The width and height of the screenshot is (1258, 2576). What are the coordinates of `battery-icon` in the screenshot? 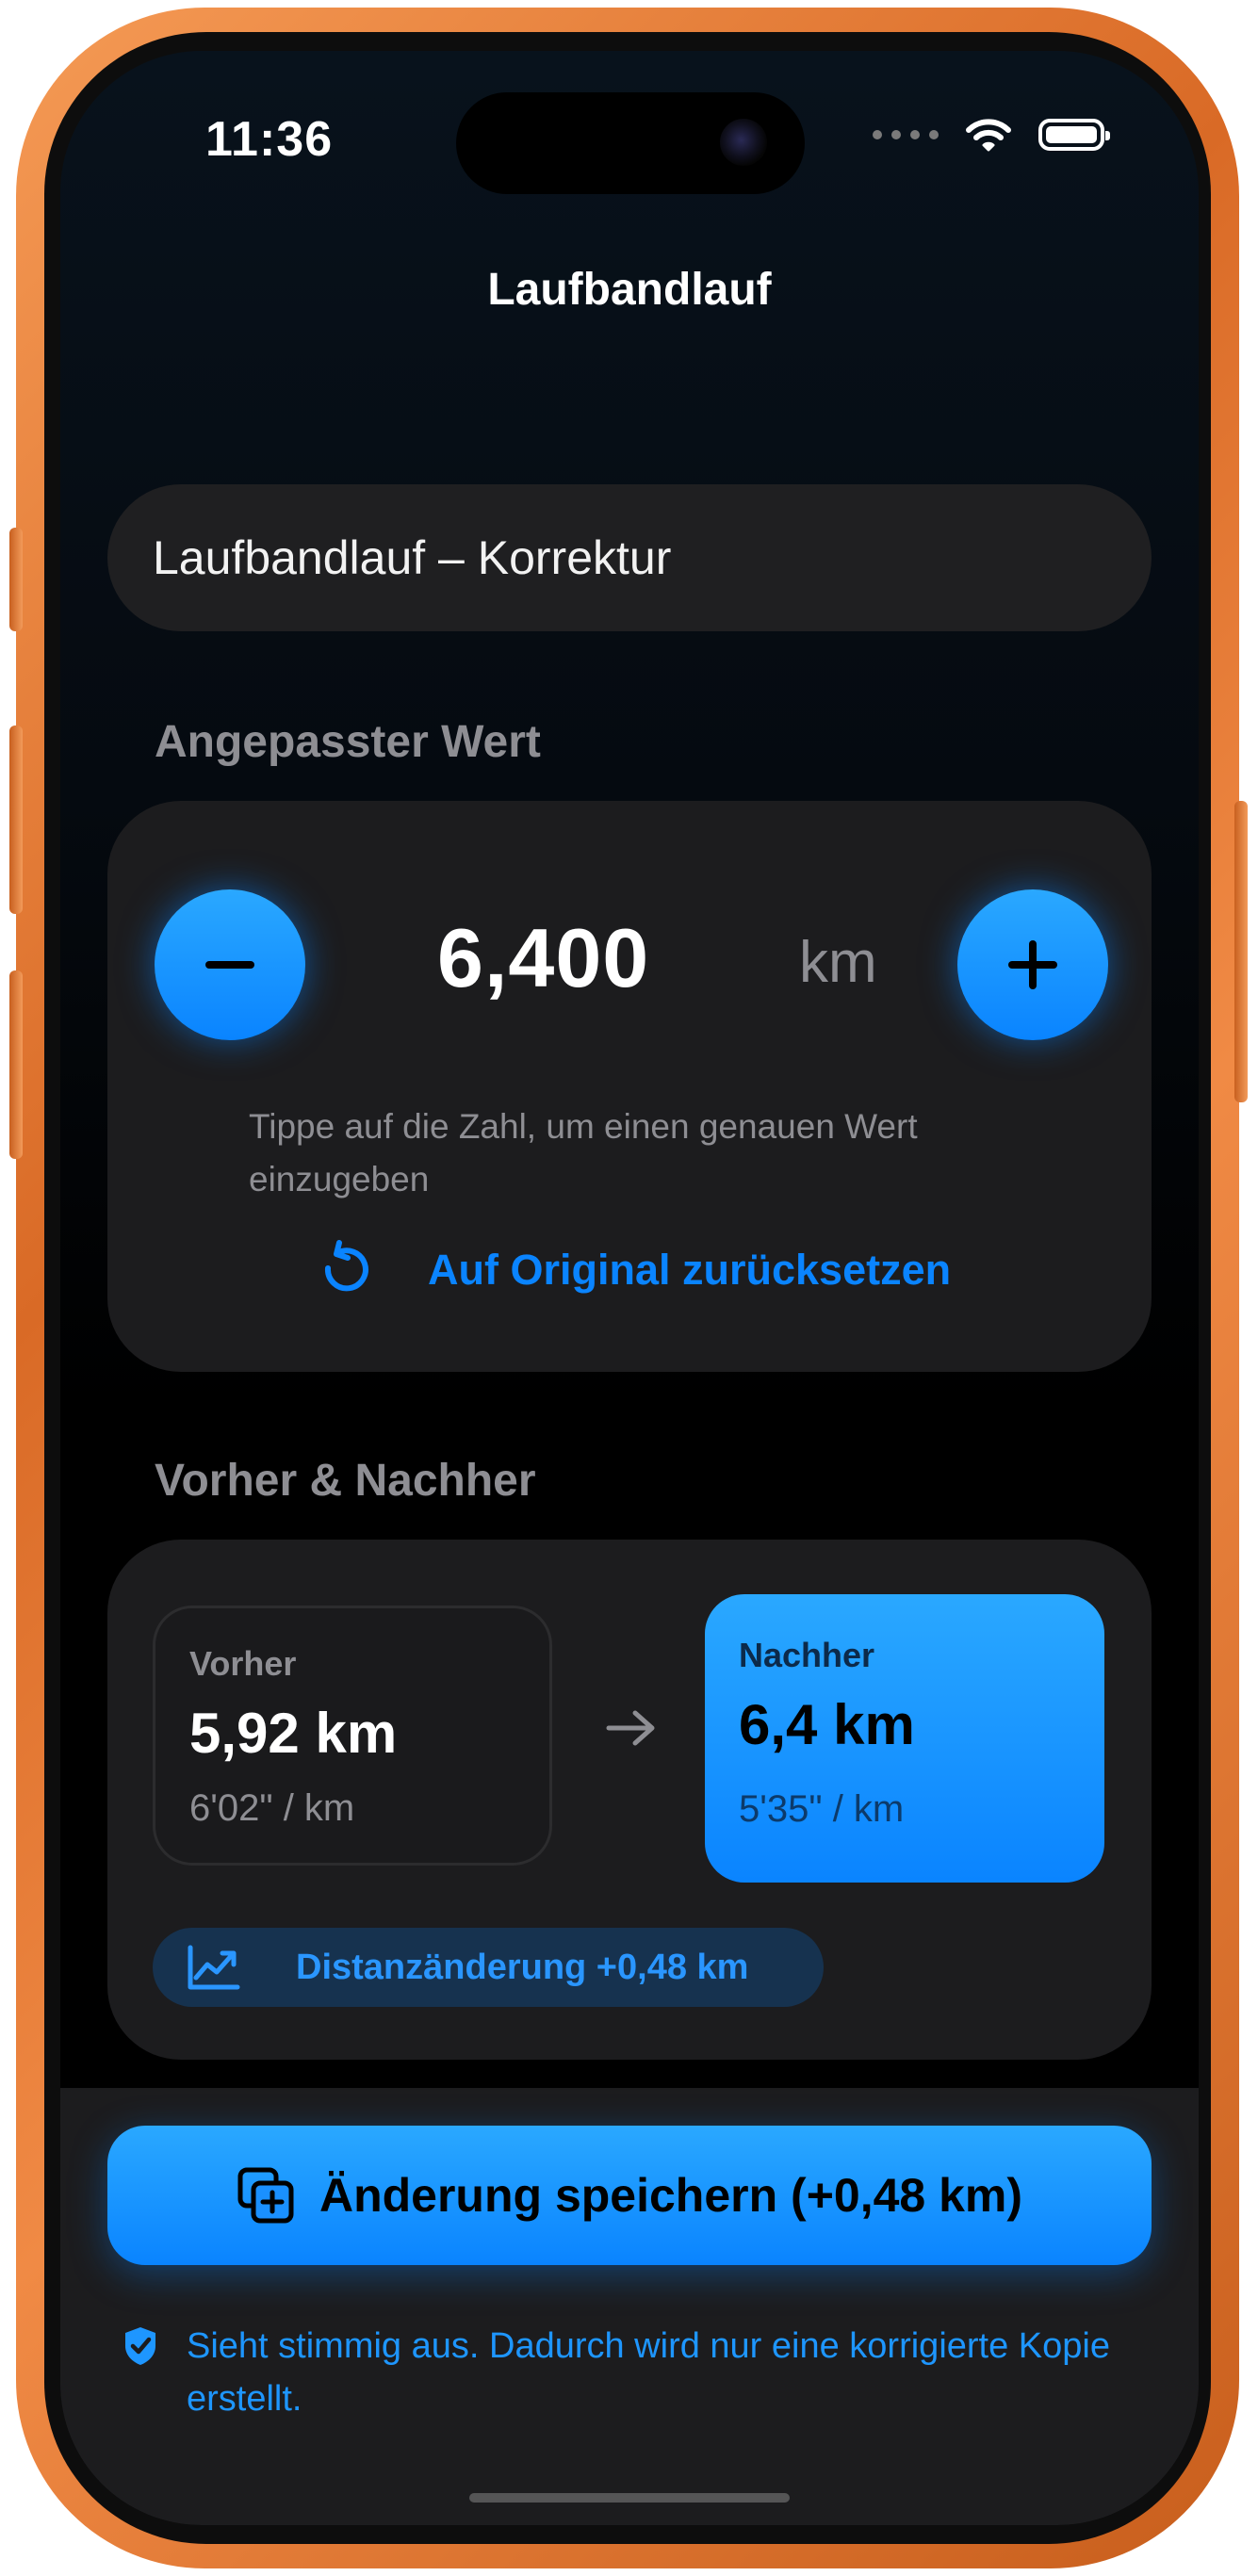 It's located at (1074, 135).